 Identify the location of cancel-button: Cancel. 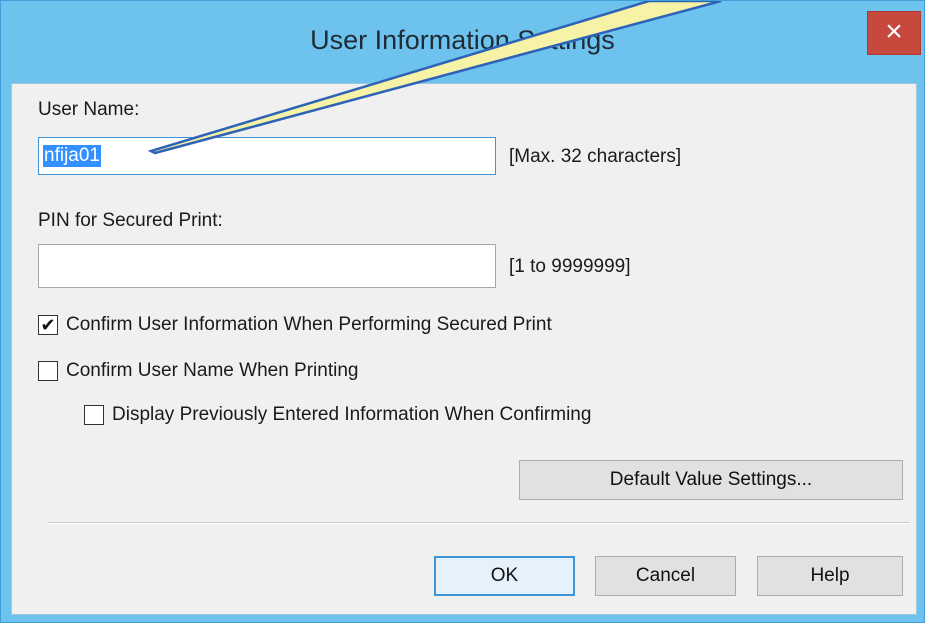
(665, 576).